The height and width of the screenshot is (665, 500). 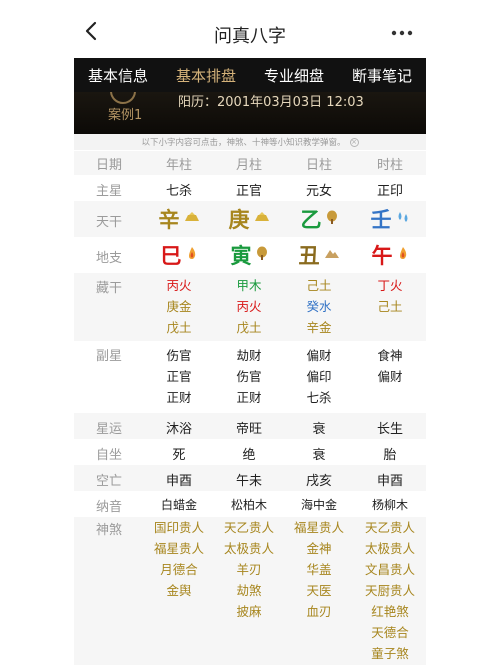 What do you see at coordinates (354, 142) in the screenshot?
I see `close-icon: ×` at bounding box center [354, 142].